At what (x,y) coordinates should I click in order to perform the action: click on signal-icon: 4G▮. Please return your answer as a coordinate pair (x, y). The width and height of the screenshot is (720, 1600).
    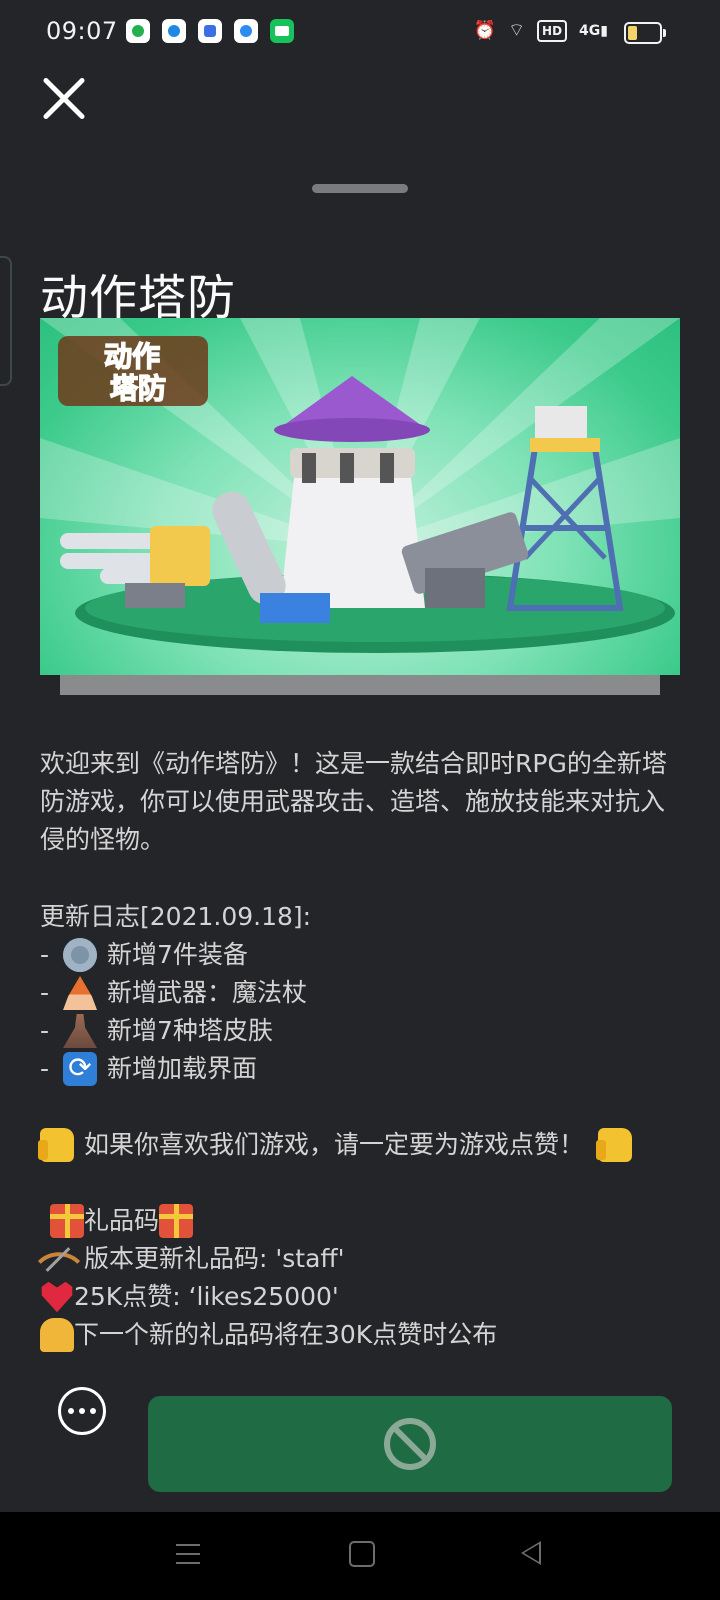
    Looking at the image, I should click on (593, 31).